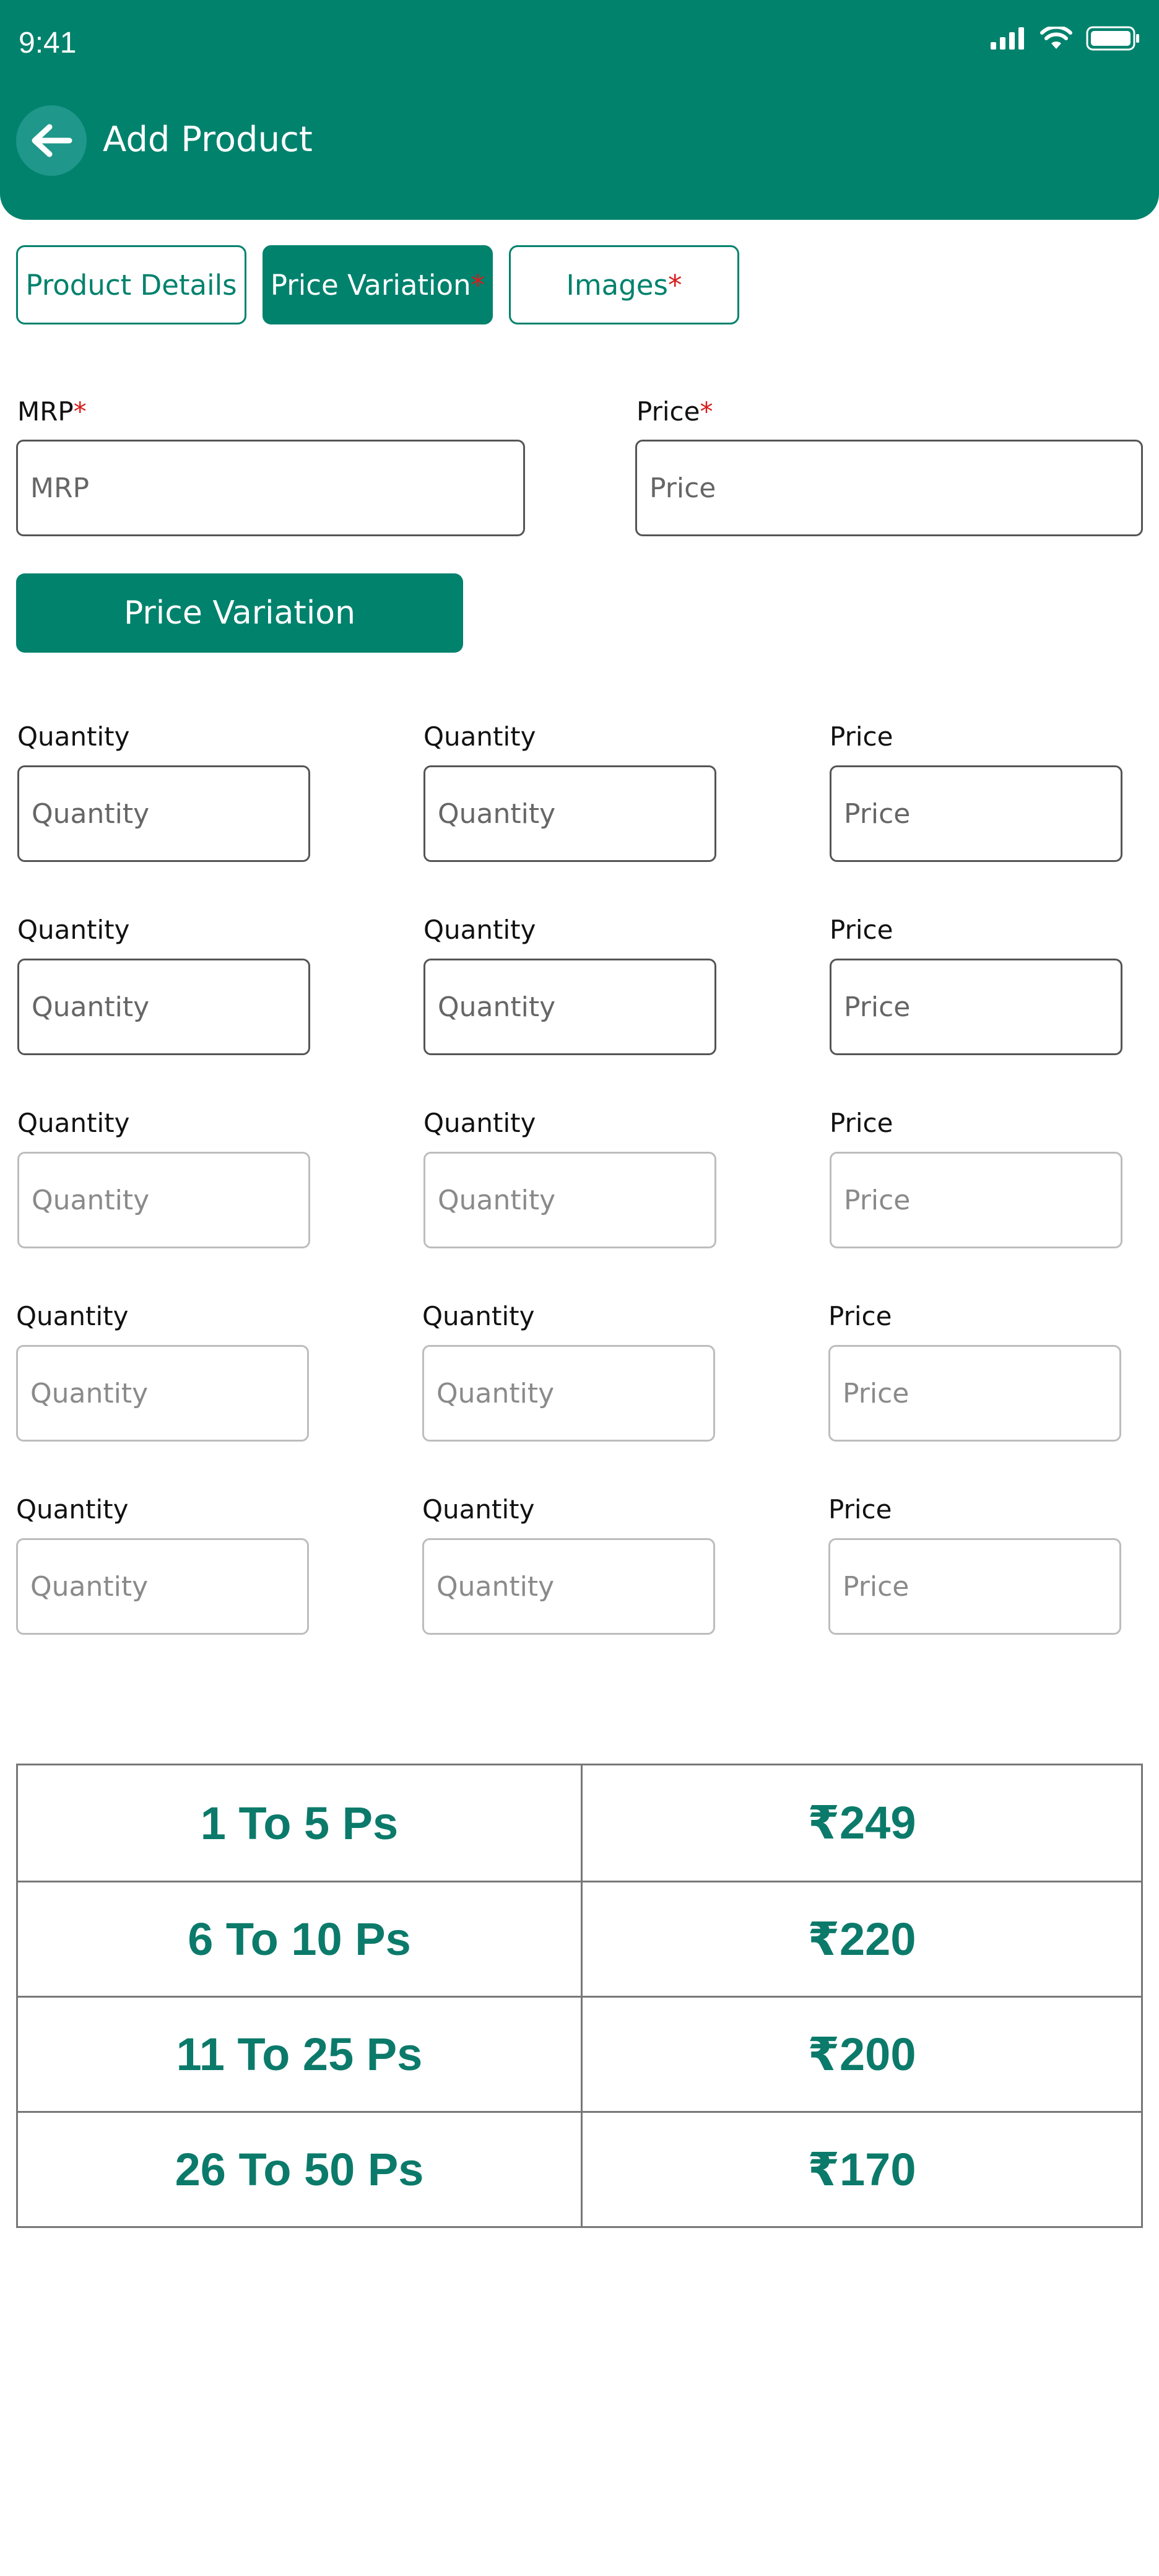 The height and width of the screenshot is (2576, 1159). Describe the element at coordinates (861, 1939) in the screenshot. I see `price-cell: ₹220` at that location.